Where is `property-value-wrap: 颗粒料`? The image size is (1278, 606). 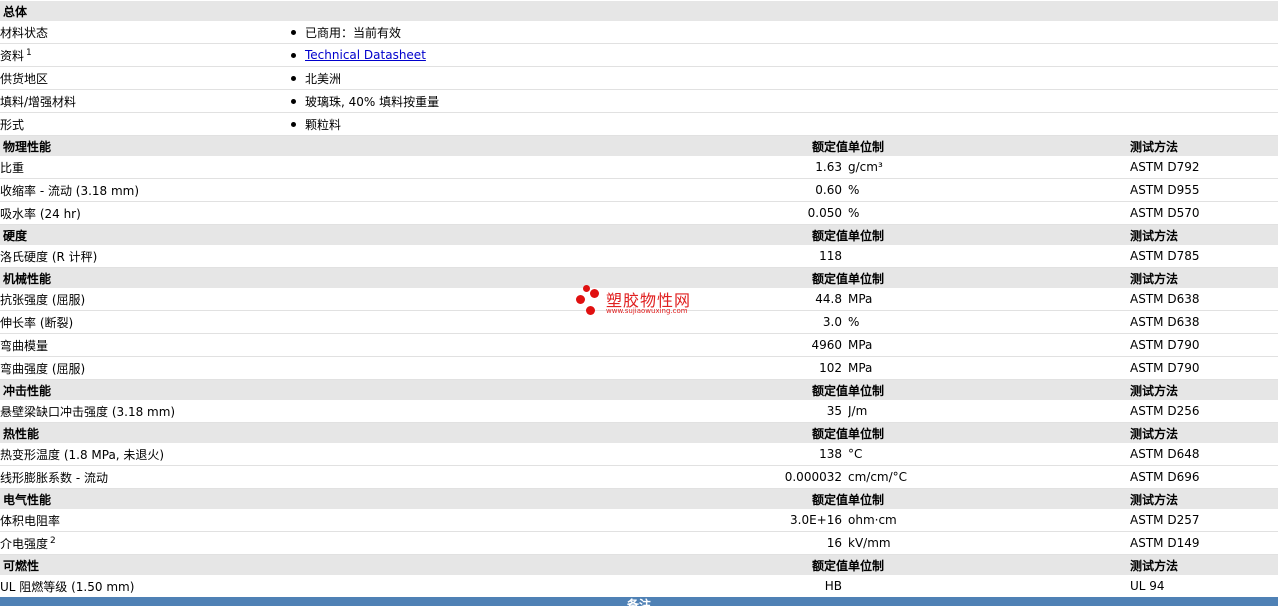
property-value-wrap: 颗粒料 is located at coordinates (781, 124).